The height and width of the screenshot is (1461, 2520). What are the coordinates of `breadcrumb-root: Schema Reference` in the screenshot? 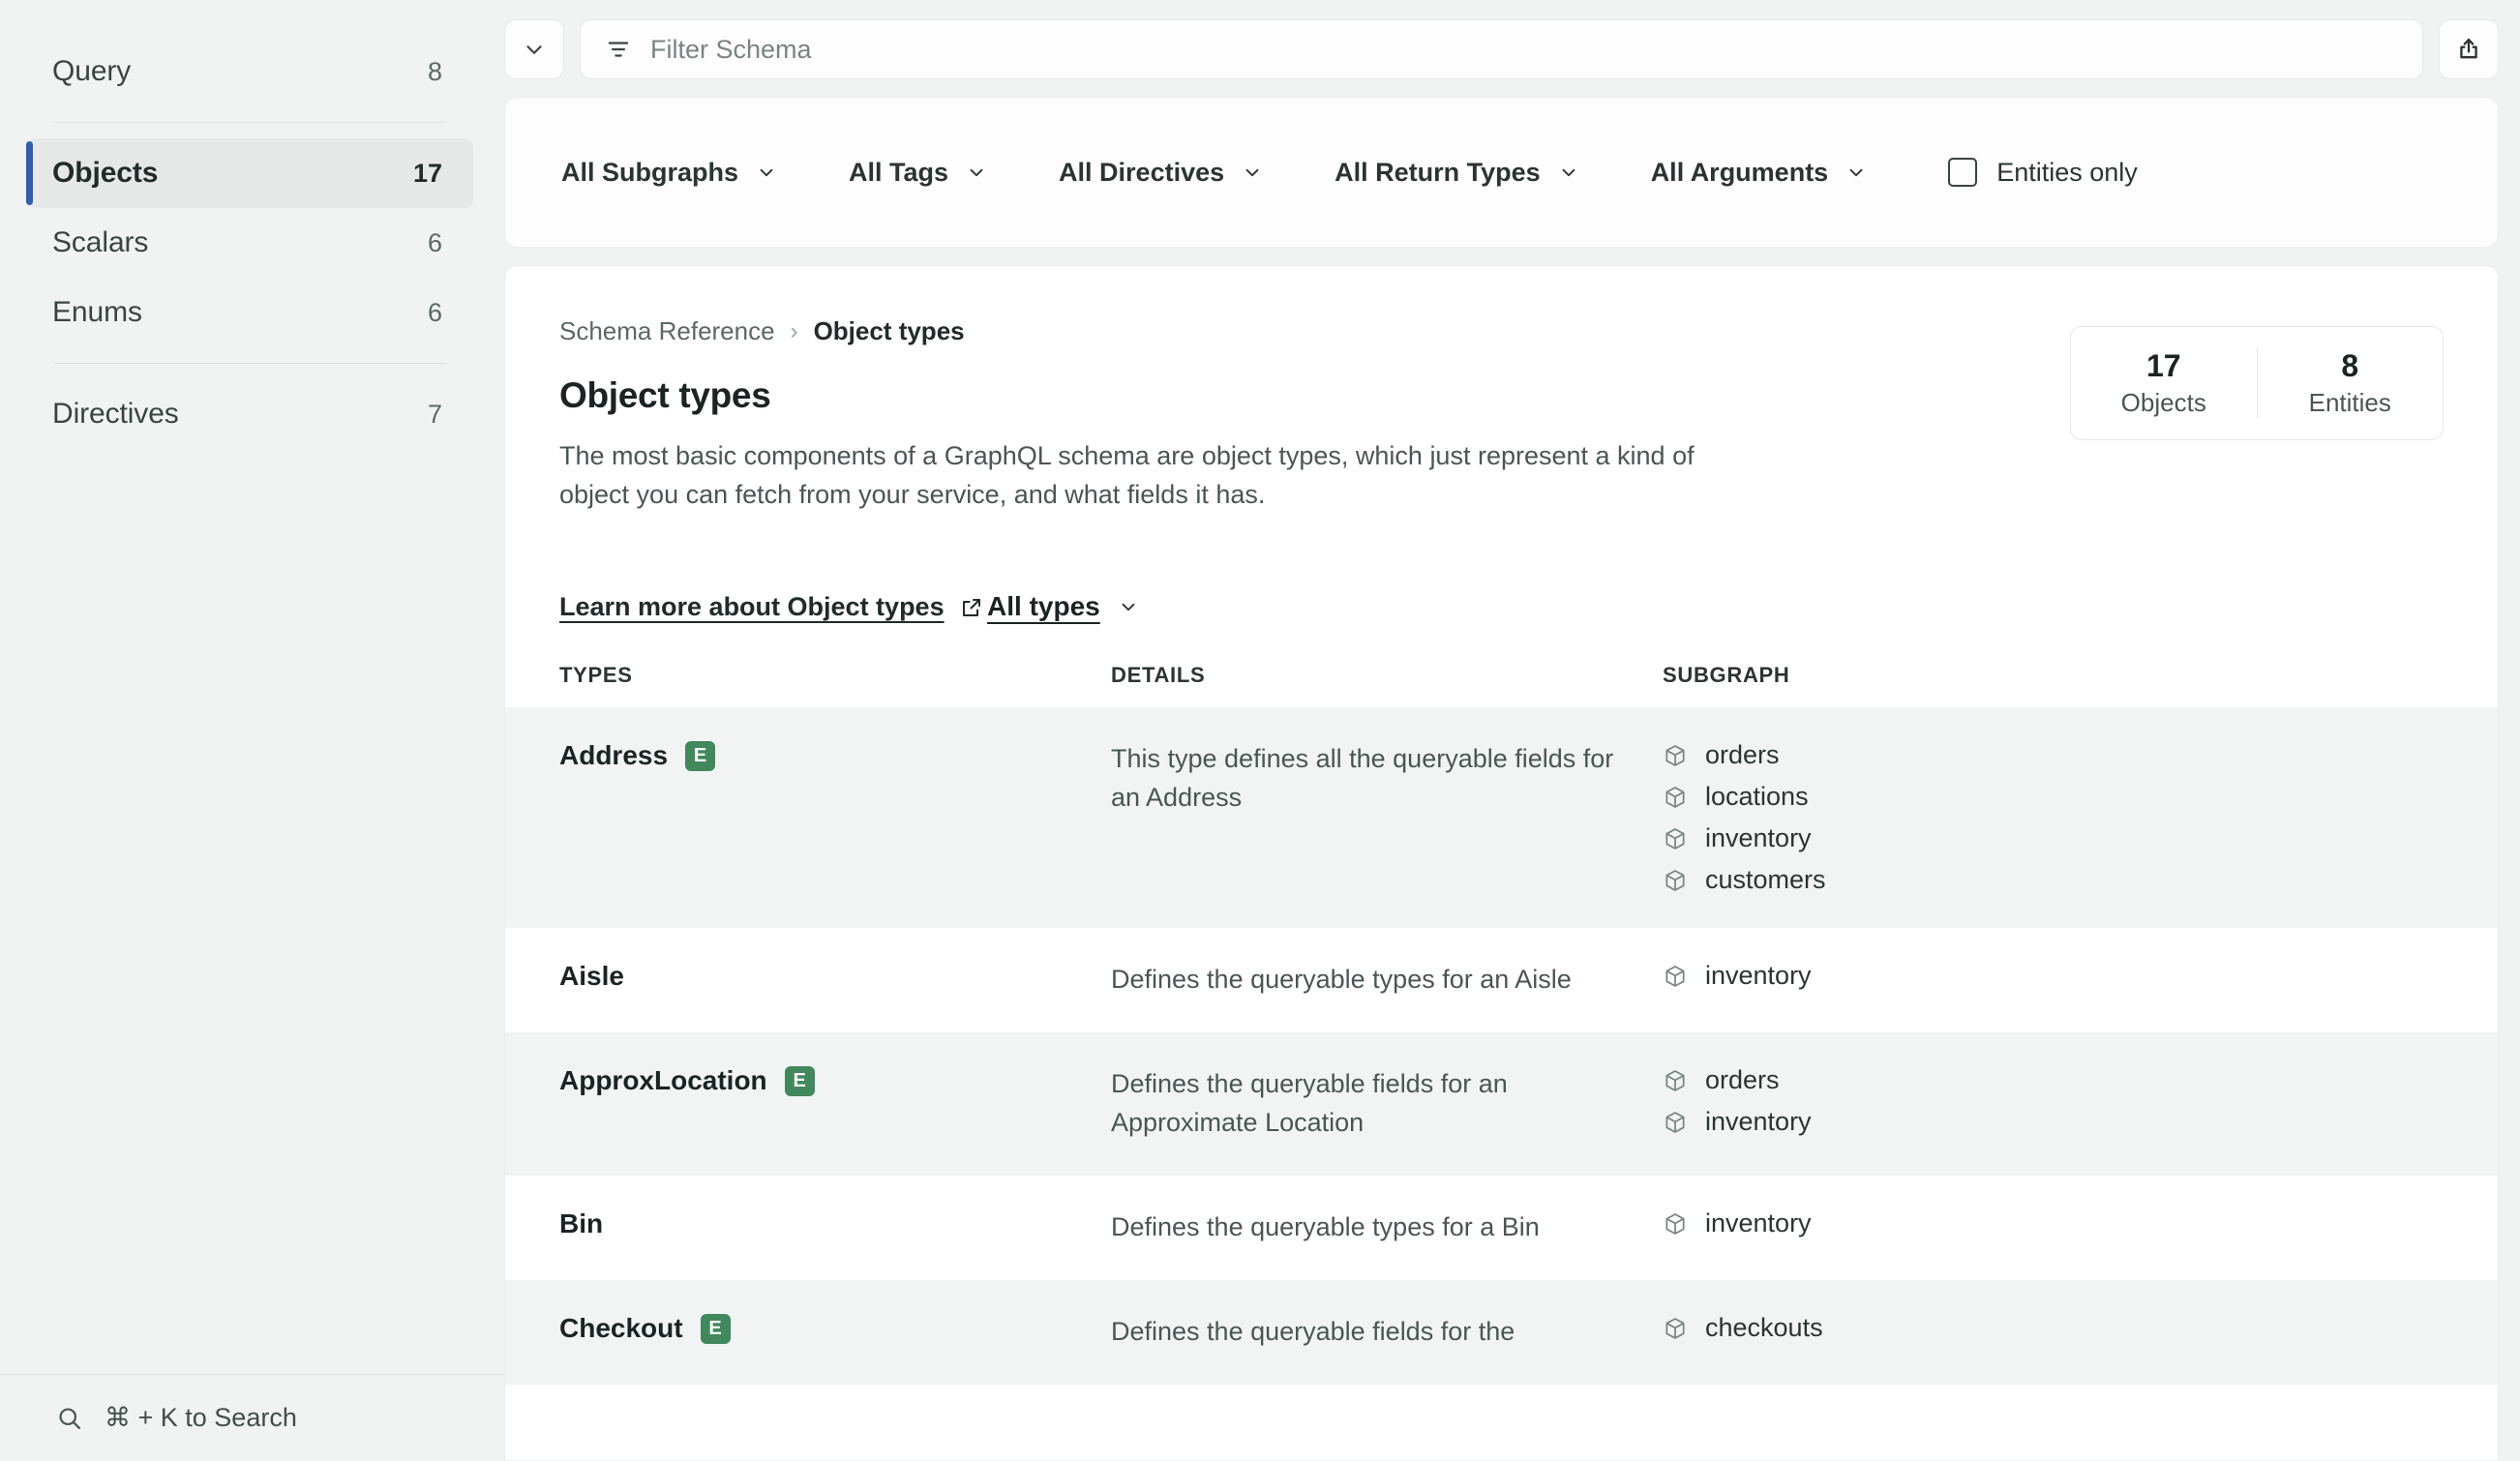 It's located at (667, 331).